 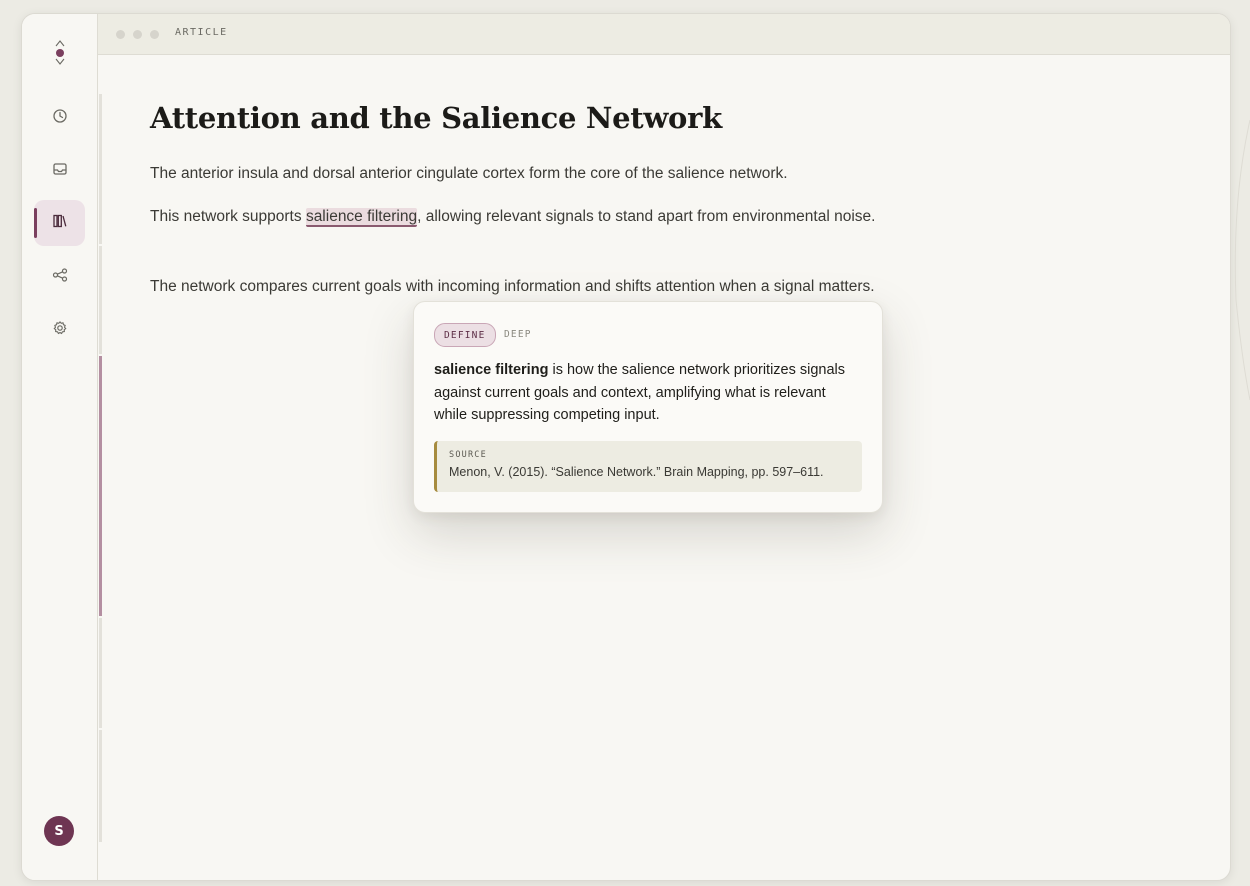 I want to click on window-title: ARTICLE, so click(x=201, y=32).